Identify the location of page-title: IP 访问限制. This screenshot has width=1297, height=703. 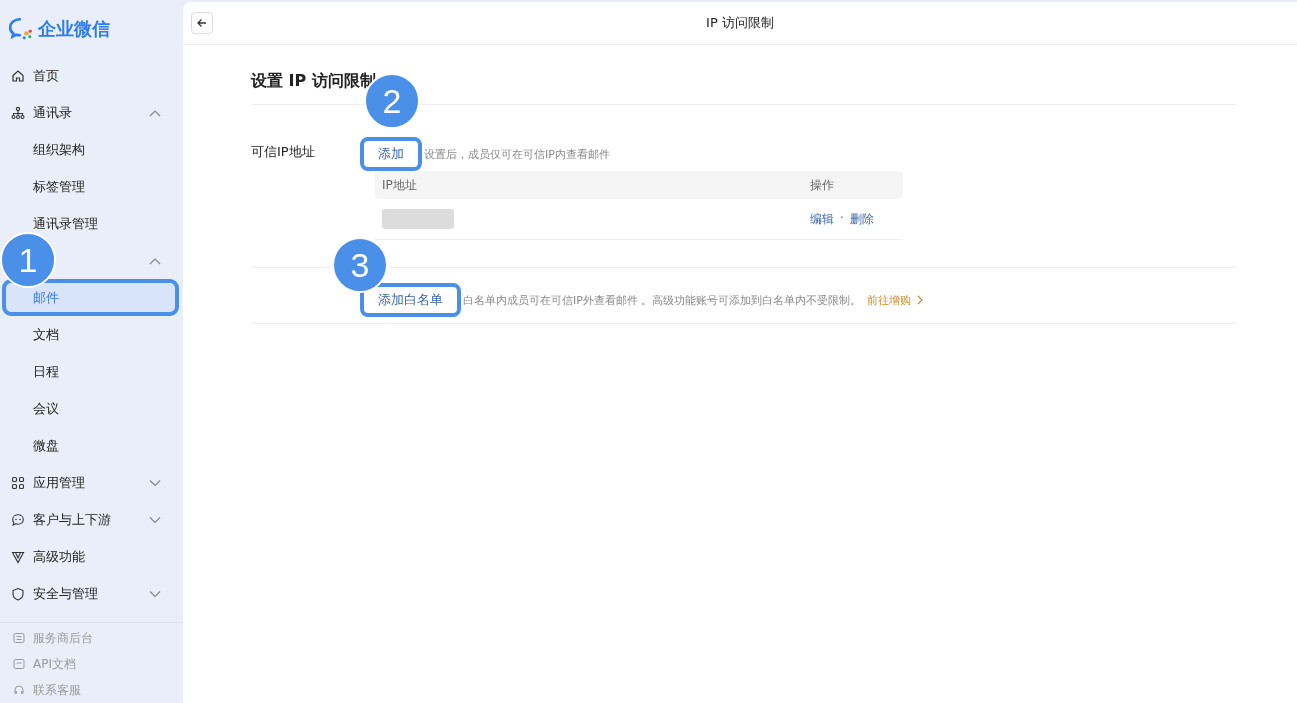
(740, 23).